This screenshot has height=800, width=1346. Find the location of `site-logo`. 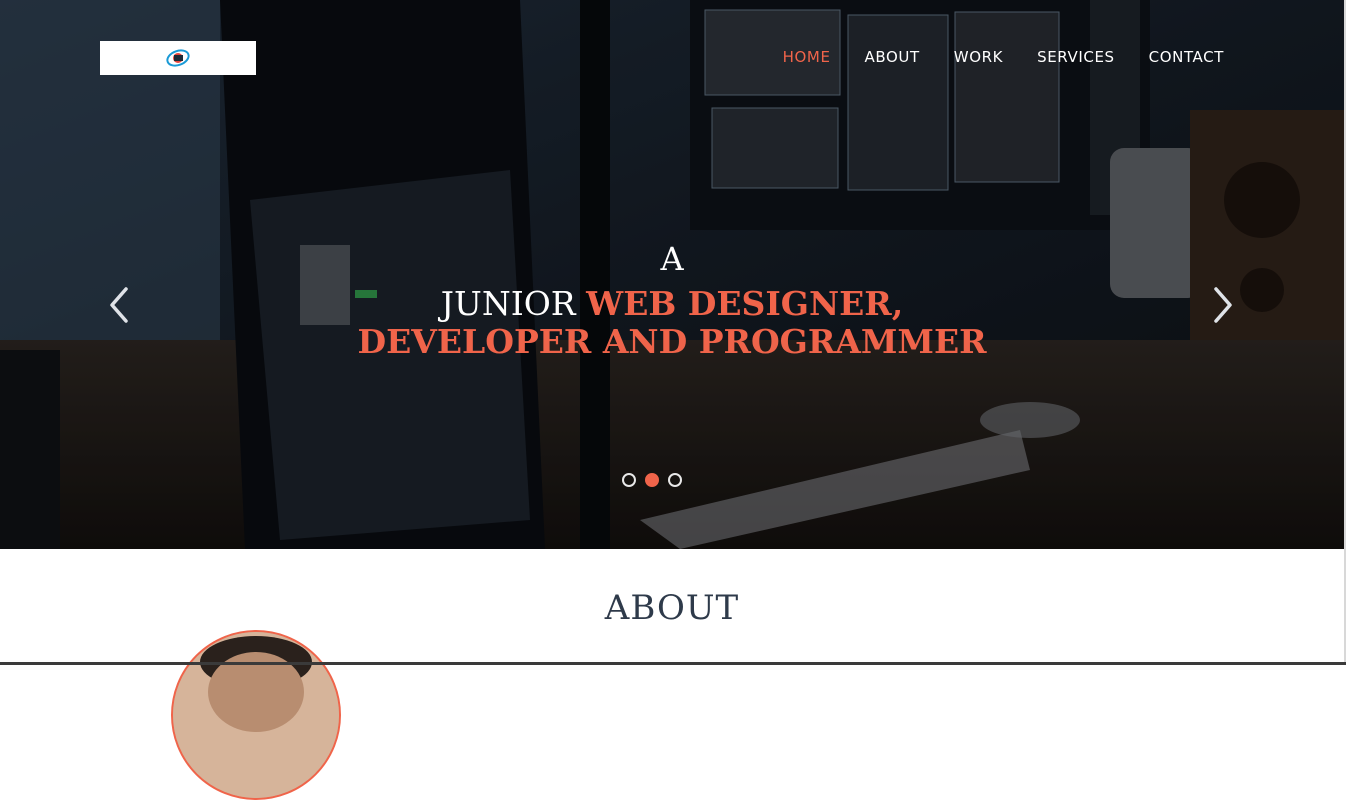

site-logo is located at coordinates (178, 58).